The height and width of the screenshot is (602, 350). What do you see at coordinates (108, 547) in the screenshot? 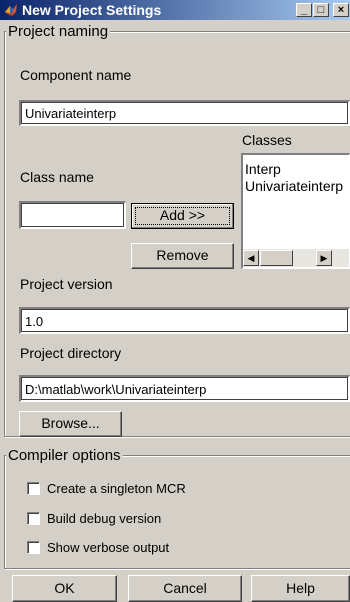
I see `verbose-output-label: Show verbose output` at bounding box center [108, 547].